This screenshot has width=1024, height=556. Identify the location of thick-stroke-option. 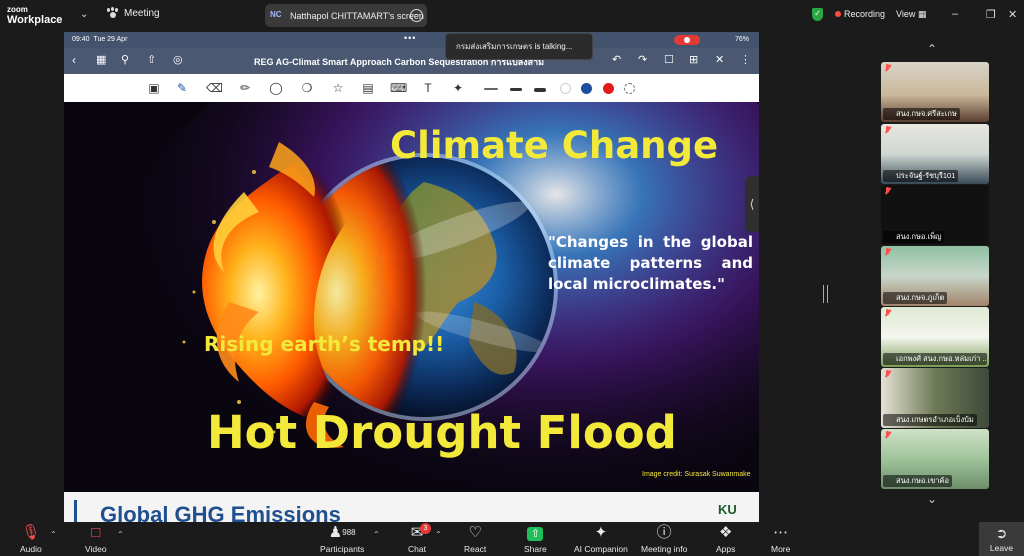
(540, 90).